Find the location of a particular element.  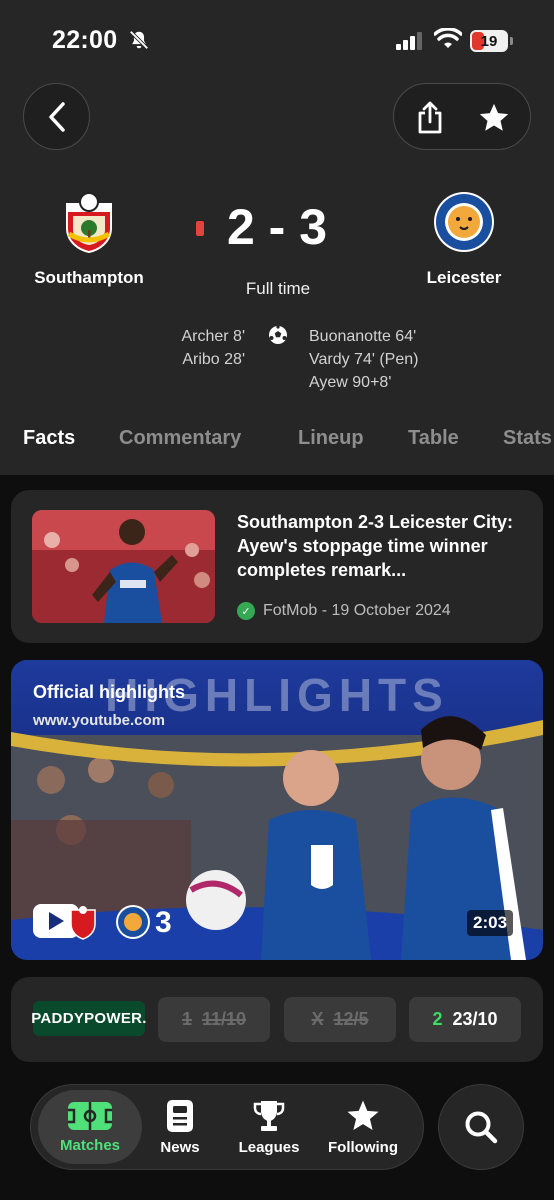

trophy-icon is located at coordinates (269, 1115).